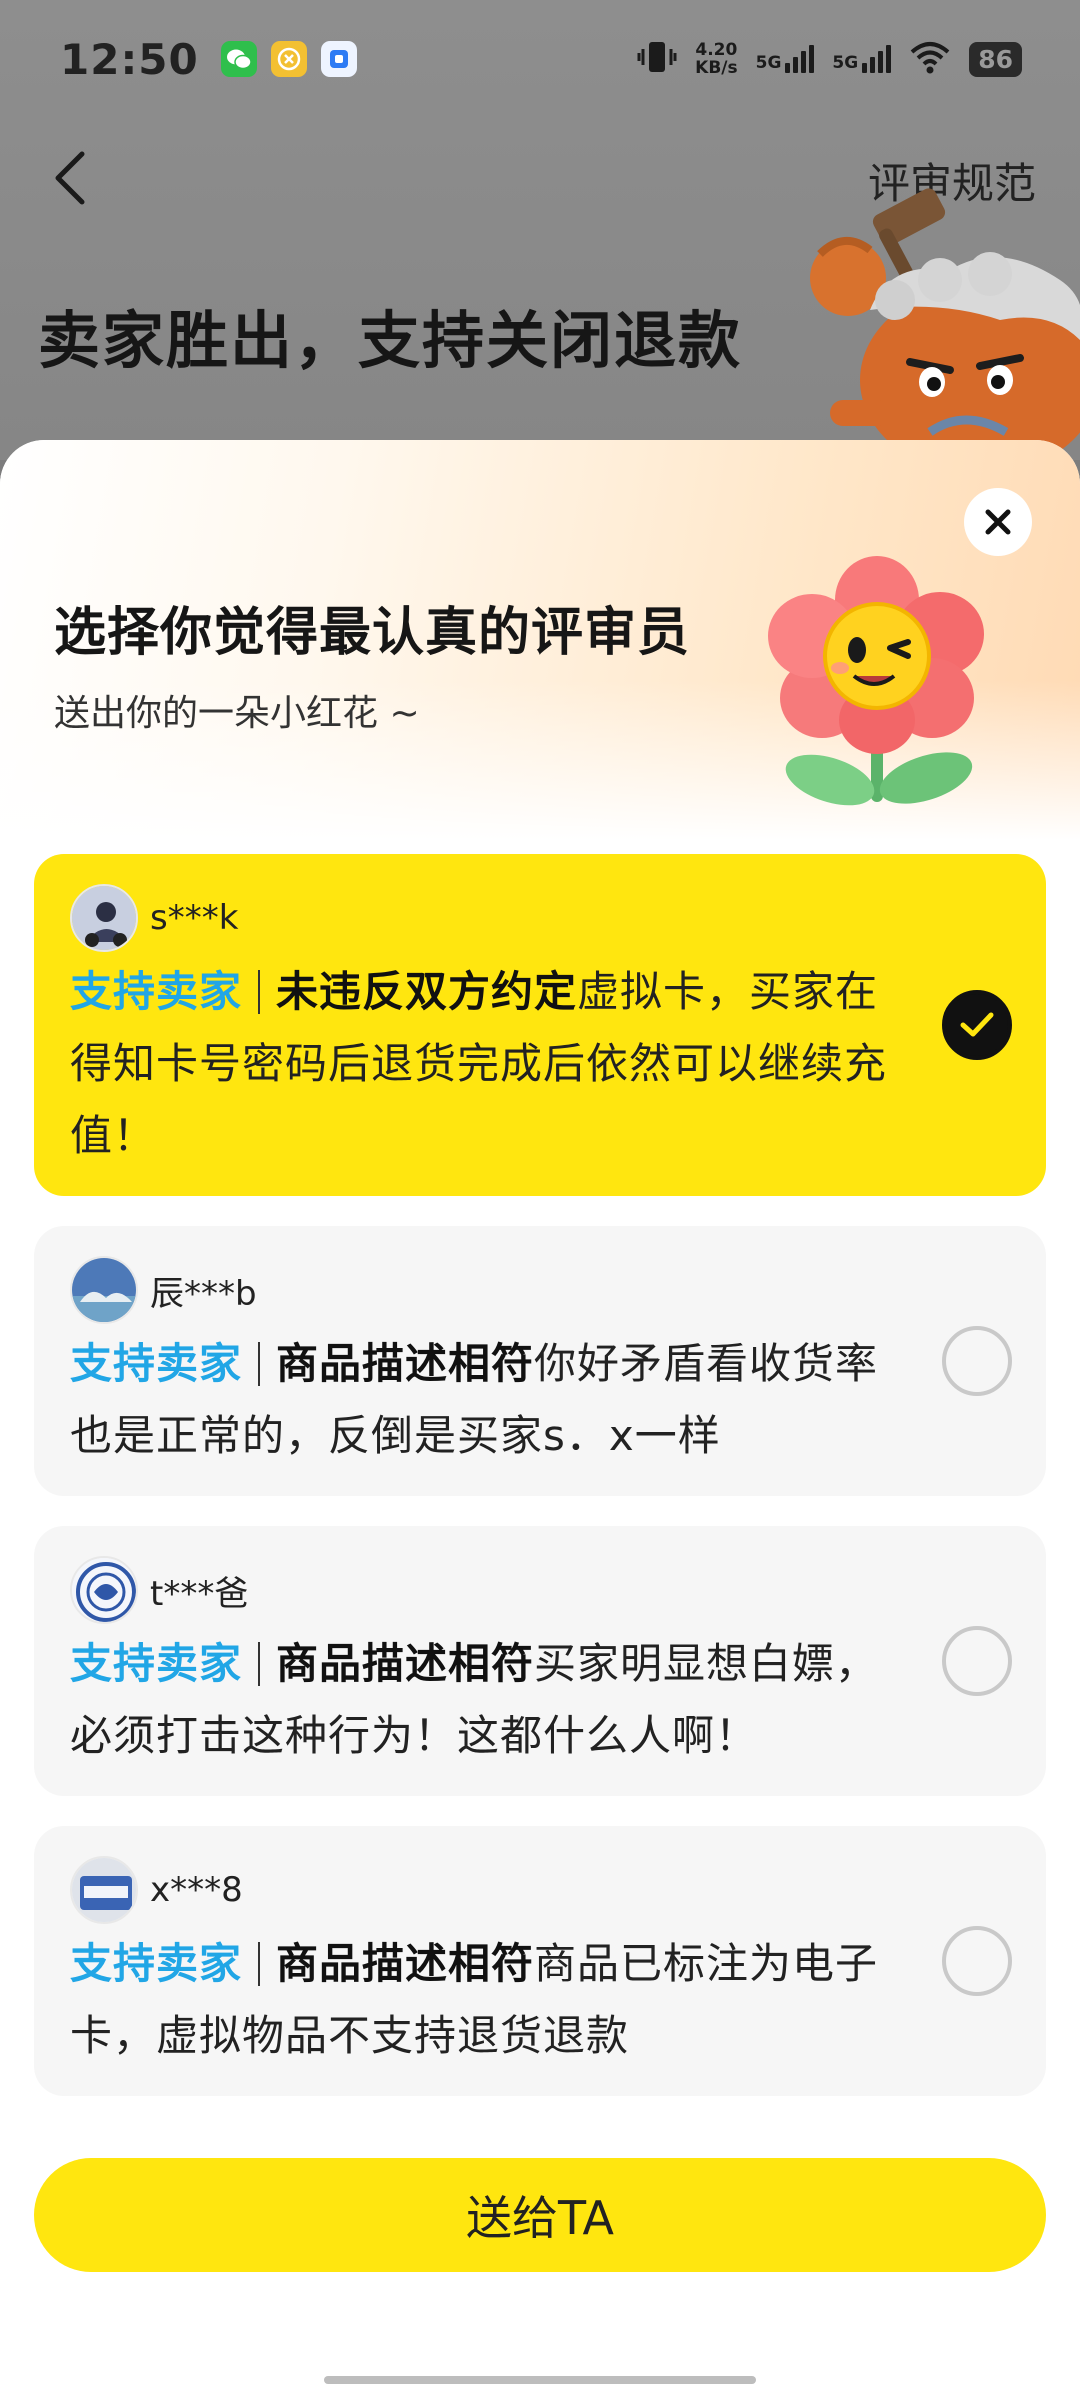 This screenshot has width=1080, height=2388. I want to click on send-flower-button: 送给TA, so click(540, 2215).